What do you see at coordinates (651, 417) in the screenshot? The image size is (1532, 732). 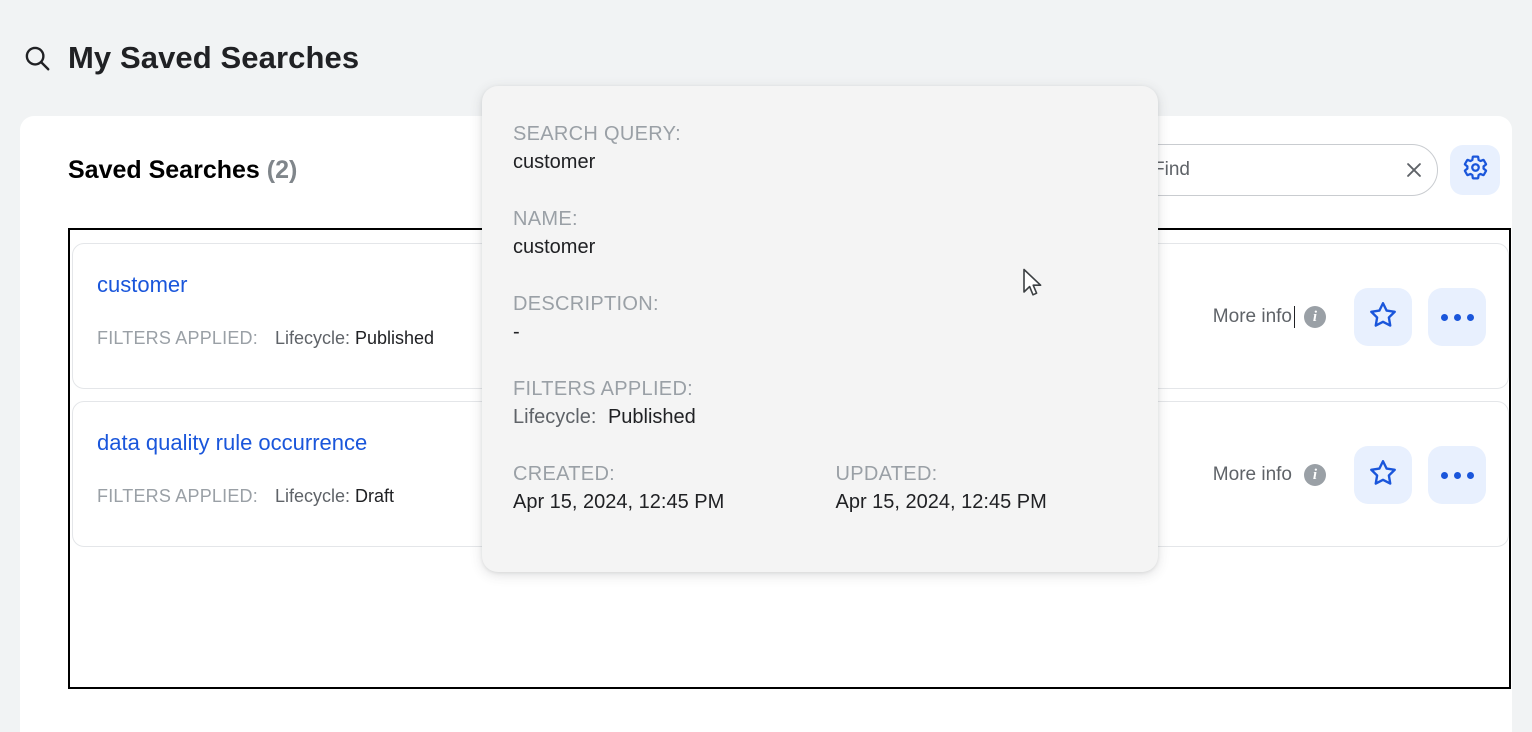 I see `tooltip-filter-value: Published` at bounding box center [651, 417].